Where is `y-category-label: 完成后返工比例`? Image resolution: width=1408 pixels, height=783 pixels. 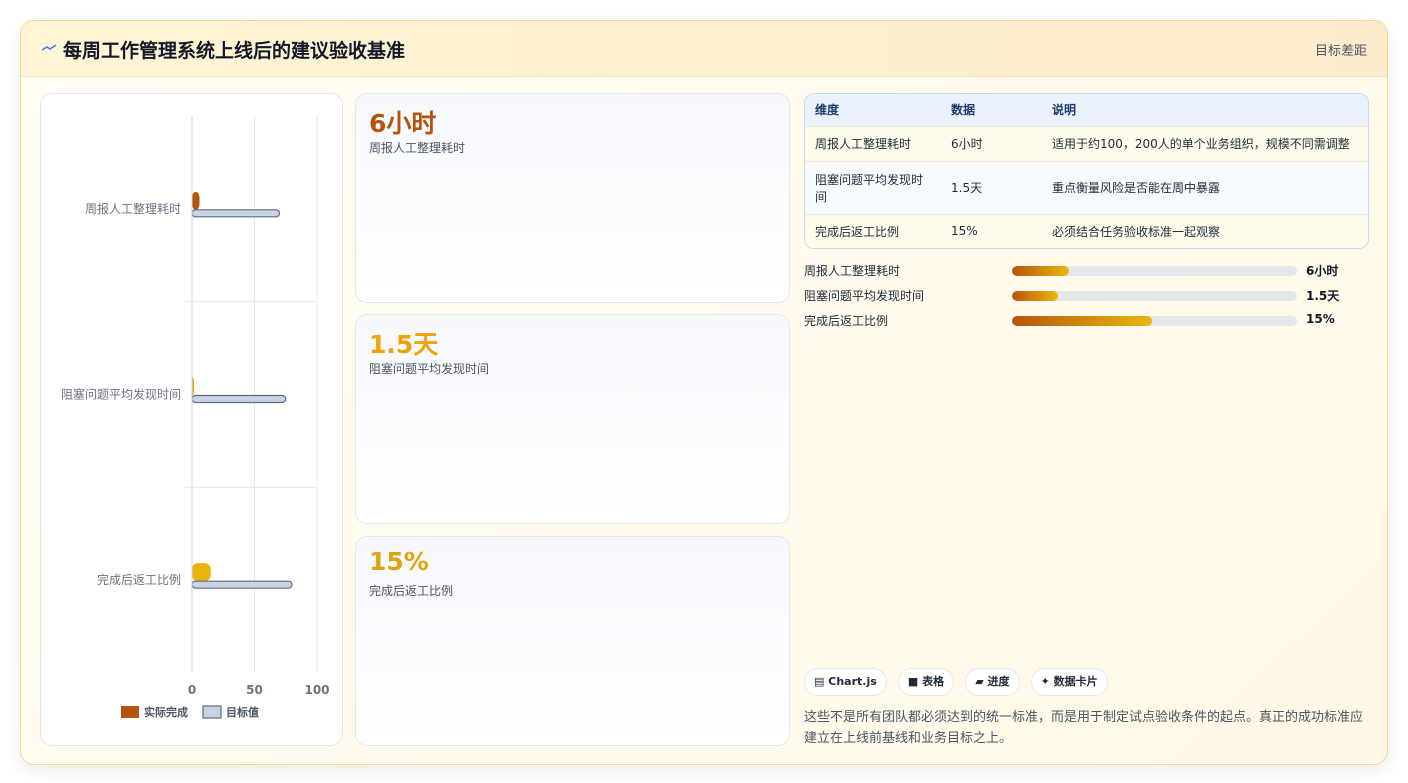 y-category-label: 完成后返工比例 is located at coordinates (139, 579).